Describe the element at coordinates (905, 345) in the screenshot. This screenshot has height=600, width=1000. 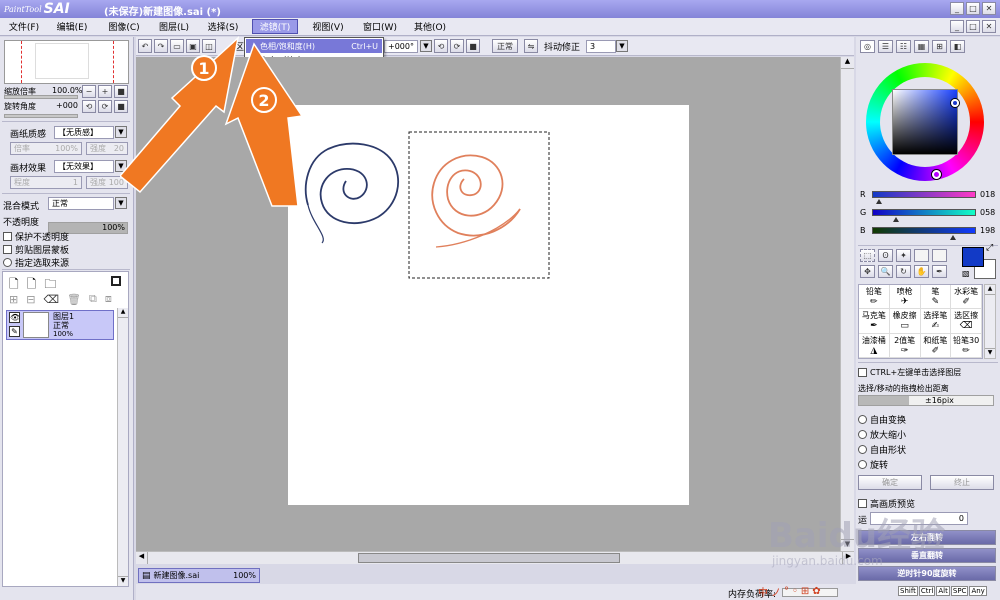
I see `brush-tool-9: 2值笔 ✑` at that location.